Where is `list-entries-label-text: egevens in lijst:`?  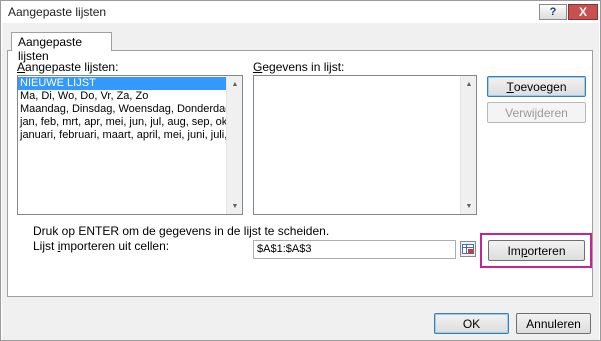 list-entries-label-text: egevens in lijst: is located at coordinates (303, 67).